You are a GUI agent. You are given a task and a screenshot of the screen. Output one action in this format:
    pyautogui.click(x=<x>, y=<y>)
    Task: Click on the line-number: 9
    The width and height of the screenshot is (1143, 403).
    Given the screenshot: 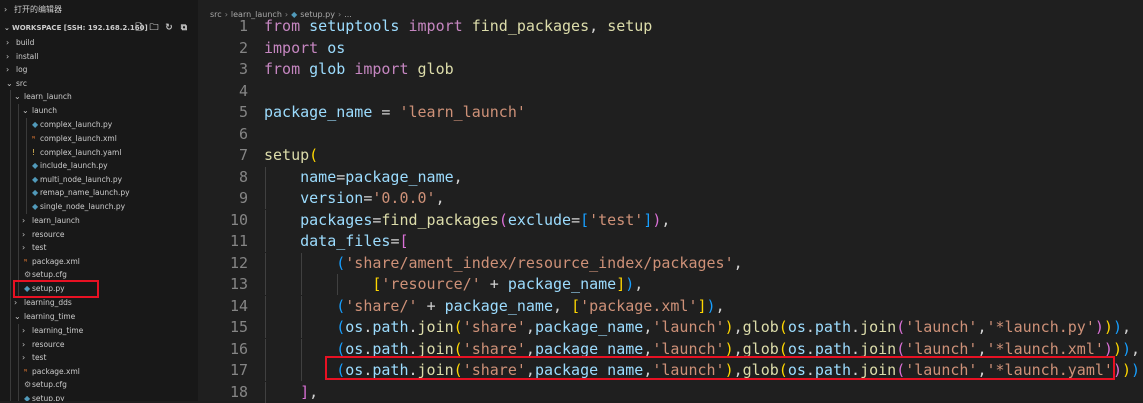 What is the action you would take?
    pyautogui.click(x=243, y=198)
    